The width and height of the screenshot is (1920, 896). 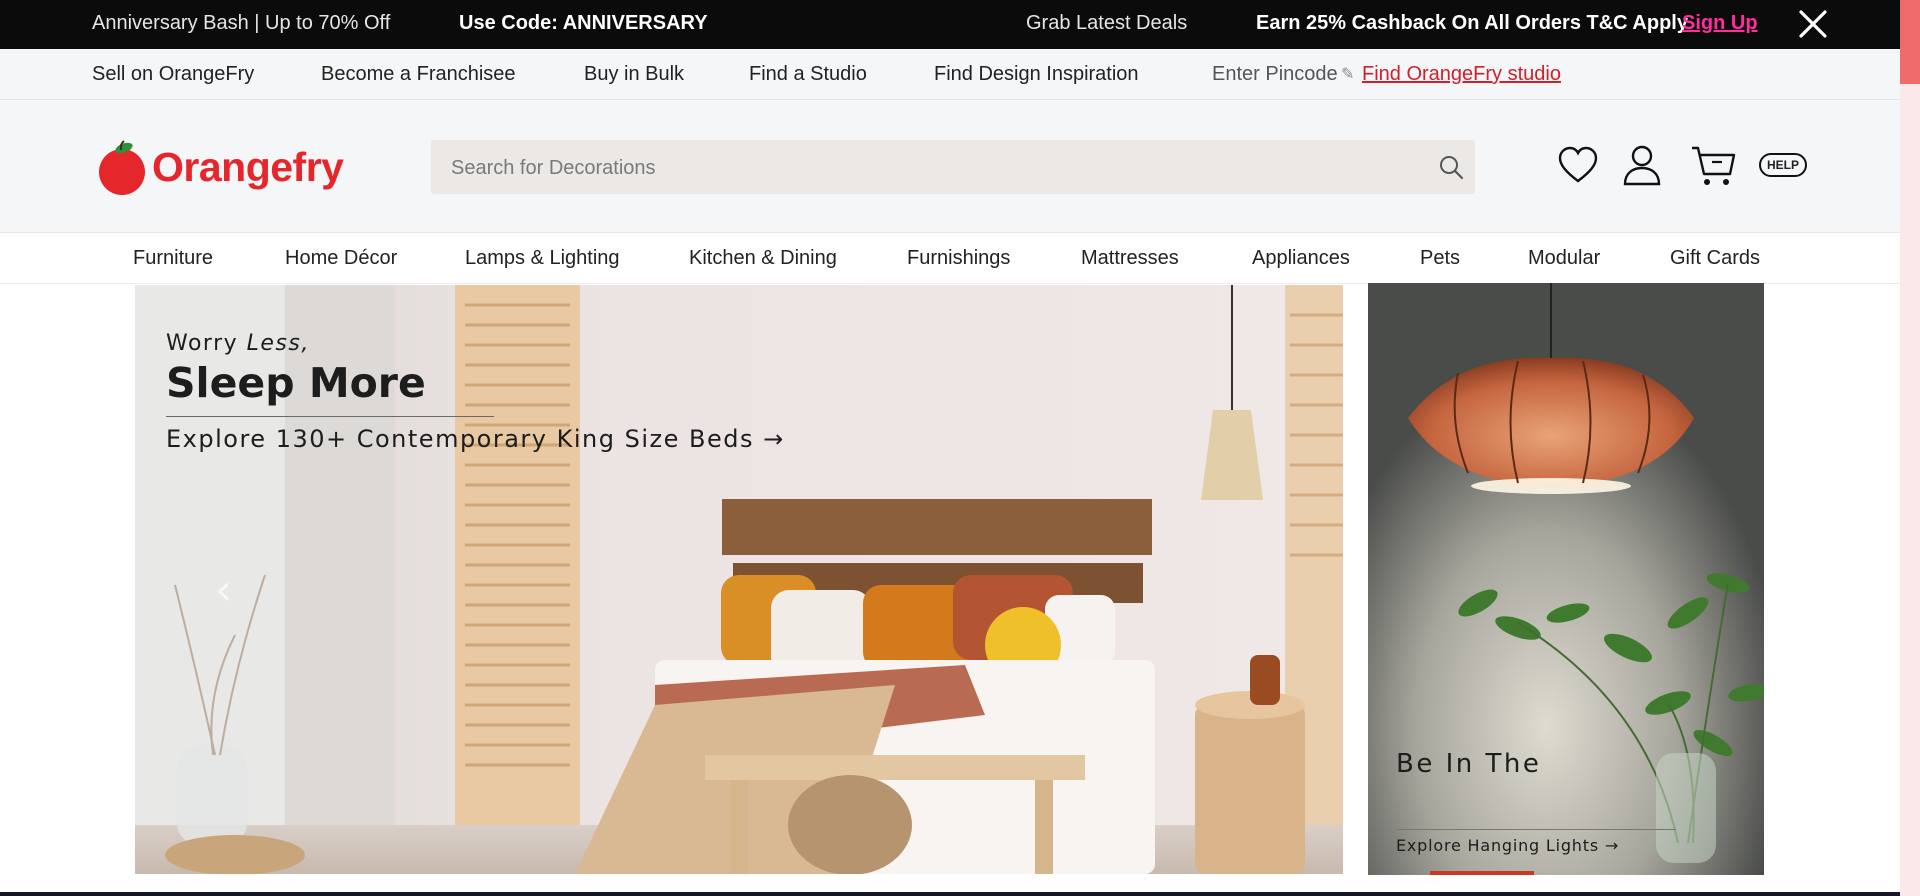 What do you see at coordinates (418, 74) in the screenshot?
I see `franchisee-link: Become a Franchisee` at bounding box center [418, 74].